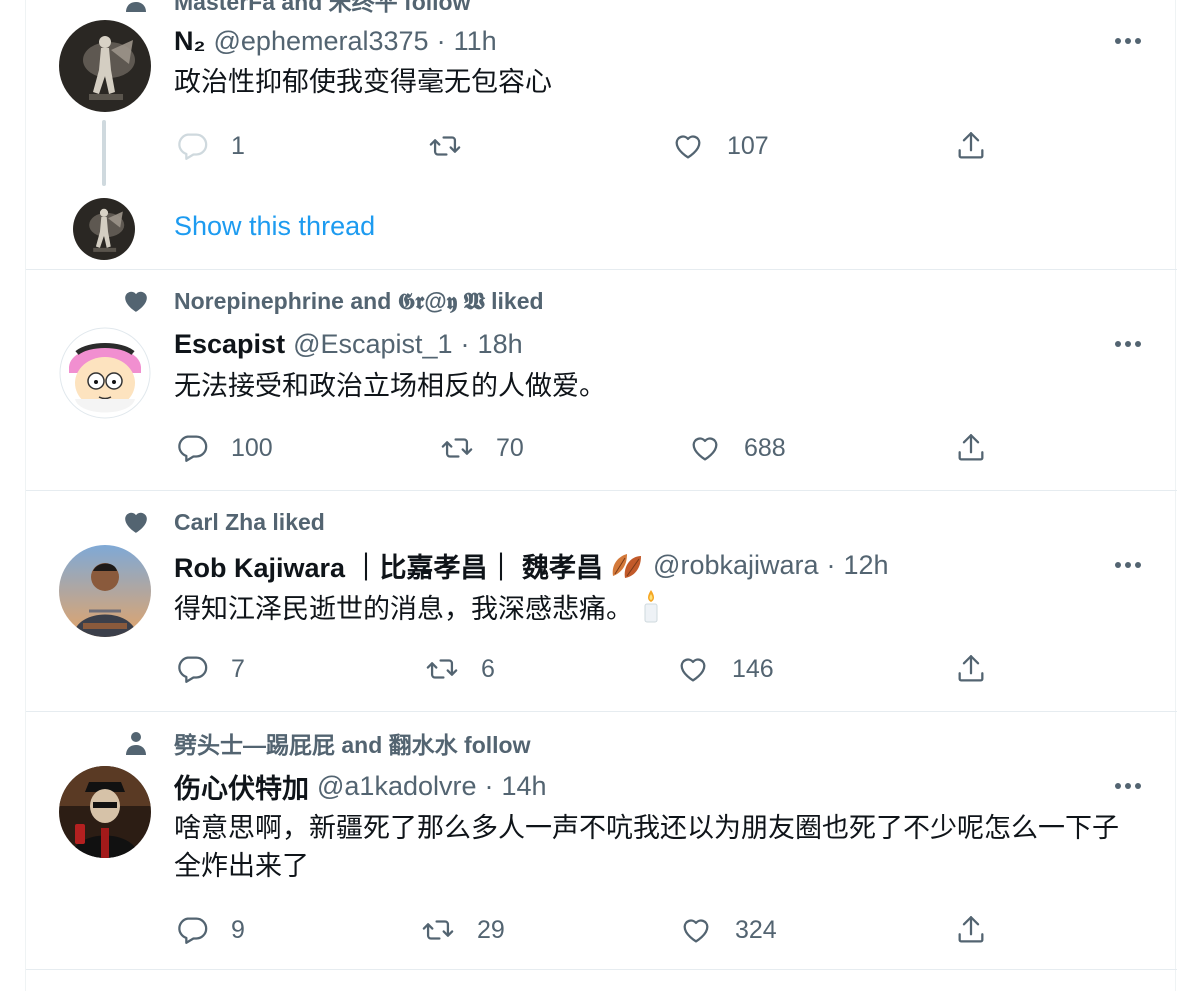  Describe the element at coordinates (321, 41) in the screenshot. I see `user-handle: @ephemeral3375` at that location.